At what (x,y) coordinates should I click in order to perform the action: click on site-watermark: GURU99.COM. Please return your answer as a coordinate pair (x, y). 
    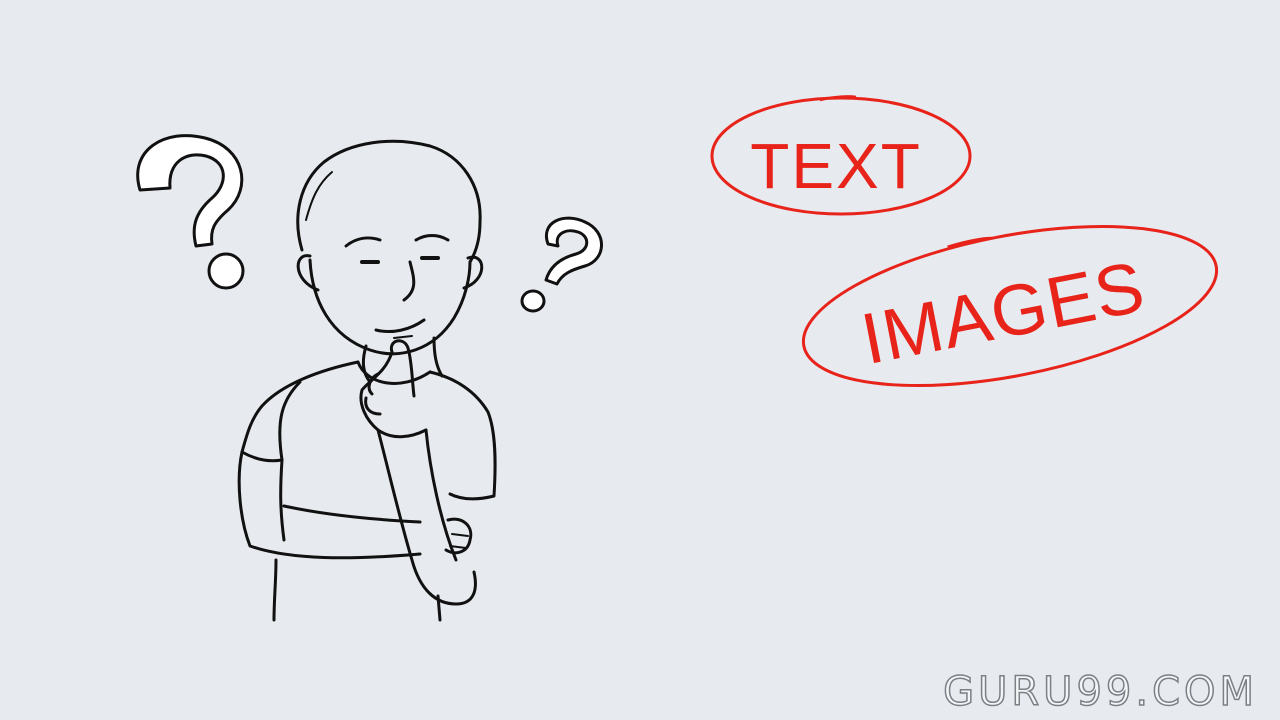
    Looking at the image, I should click on (1100, 692).